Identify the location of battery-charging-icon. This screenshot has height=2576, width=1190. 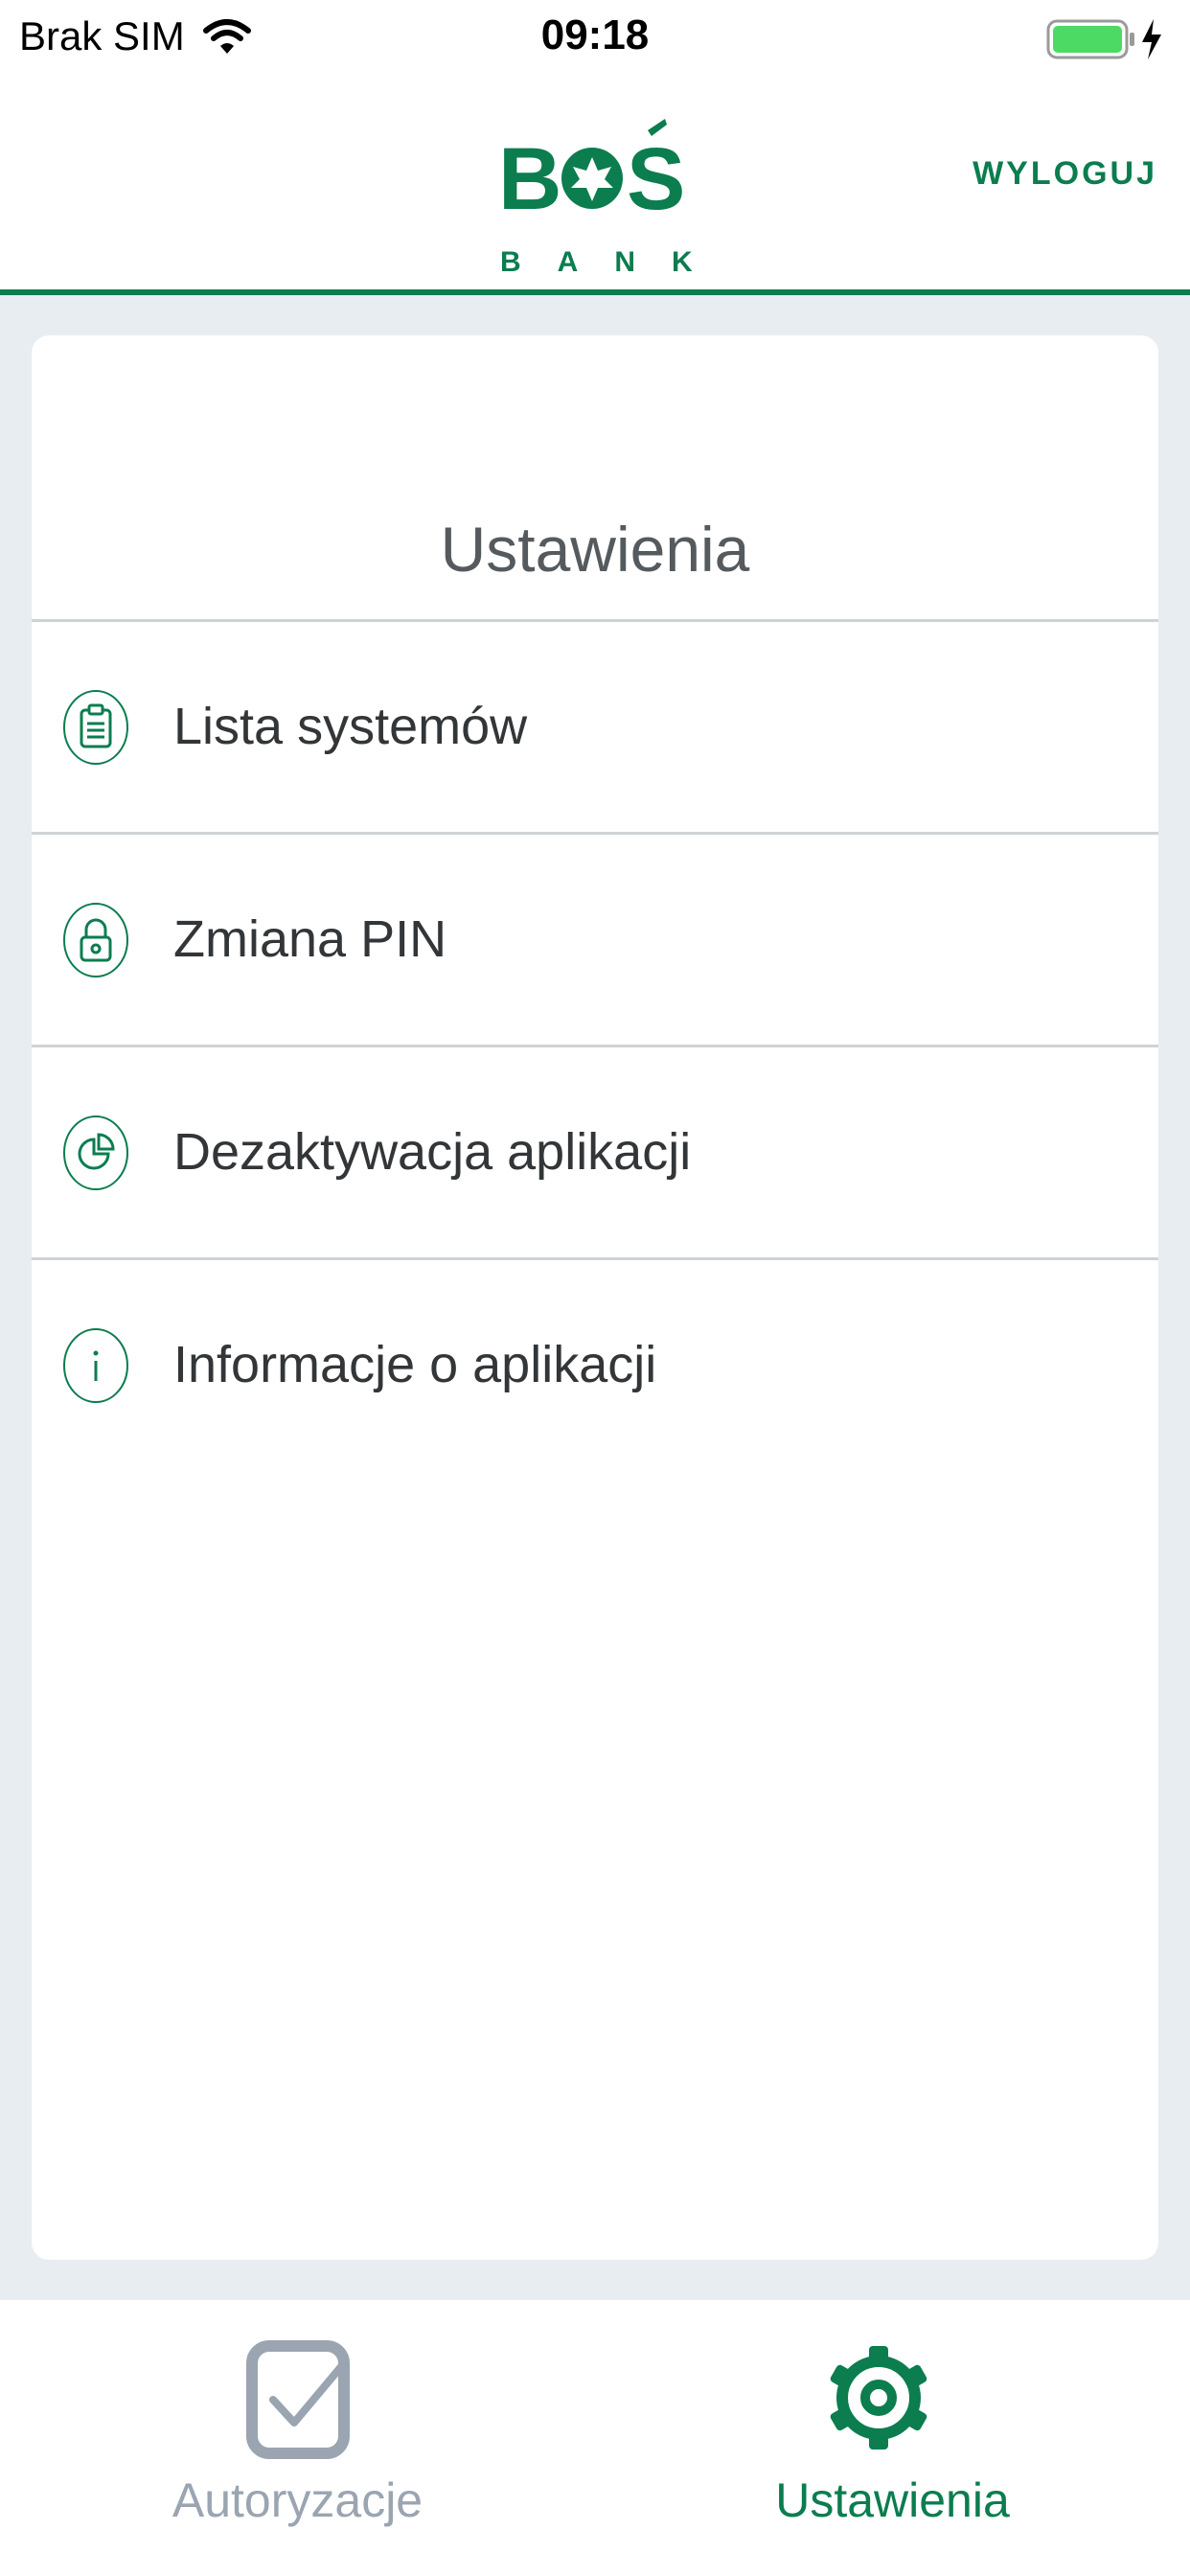
(1103, 39).